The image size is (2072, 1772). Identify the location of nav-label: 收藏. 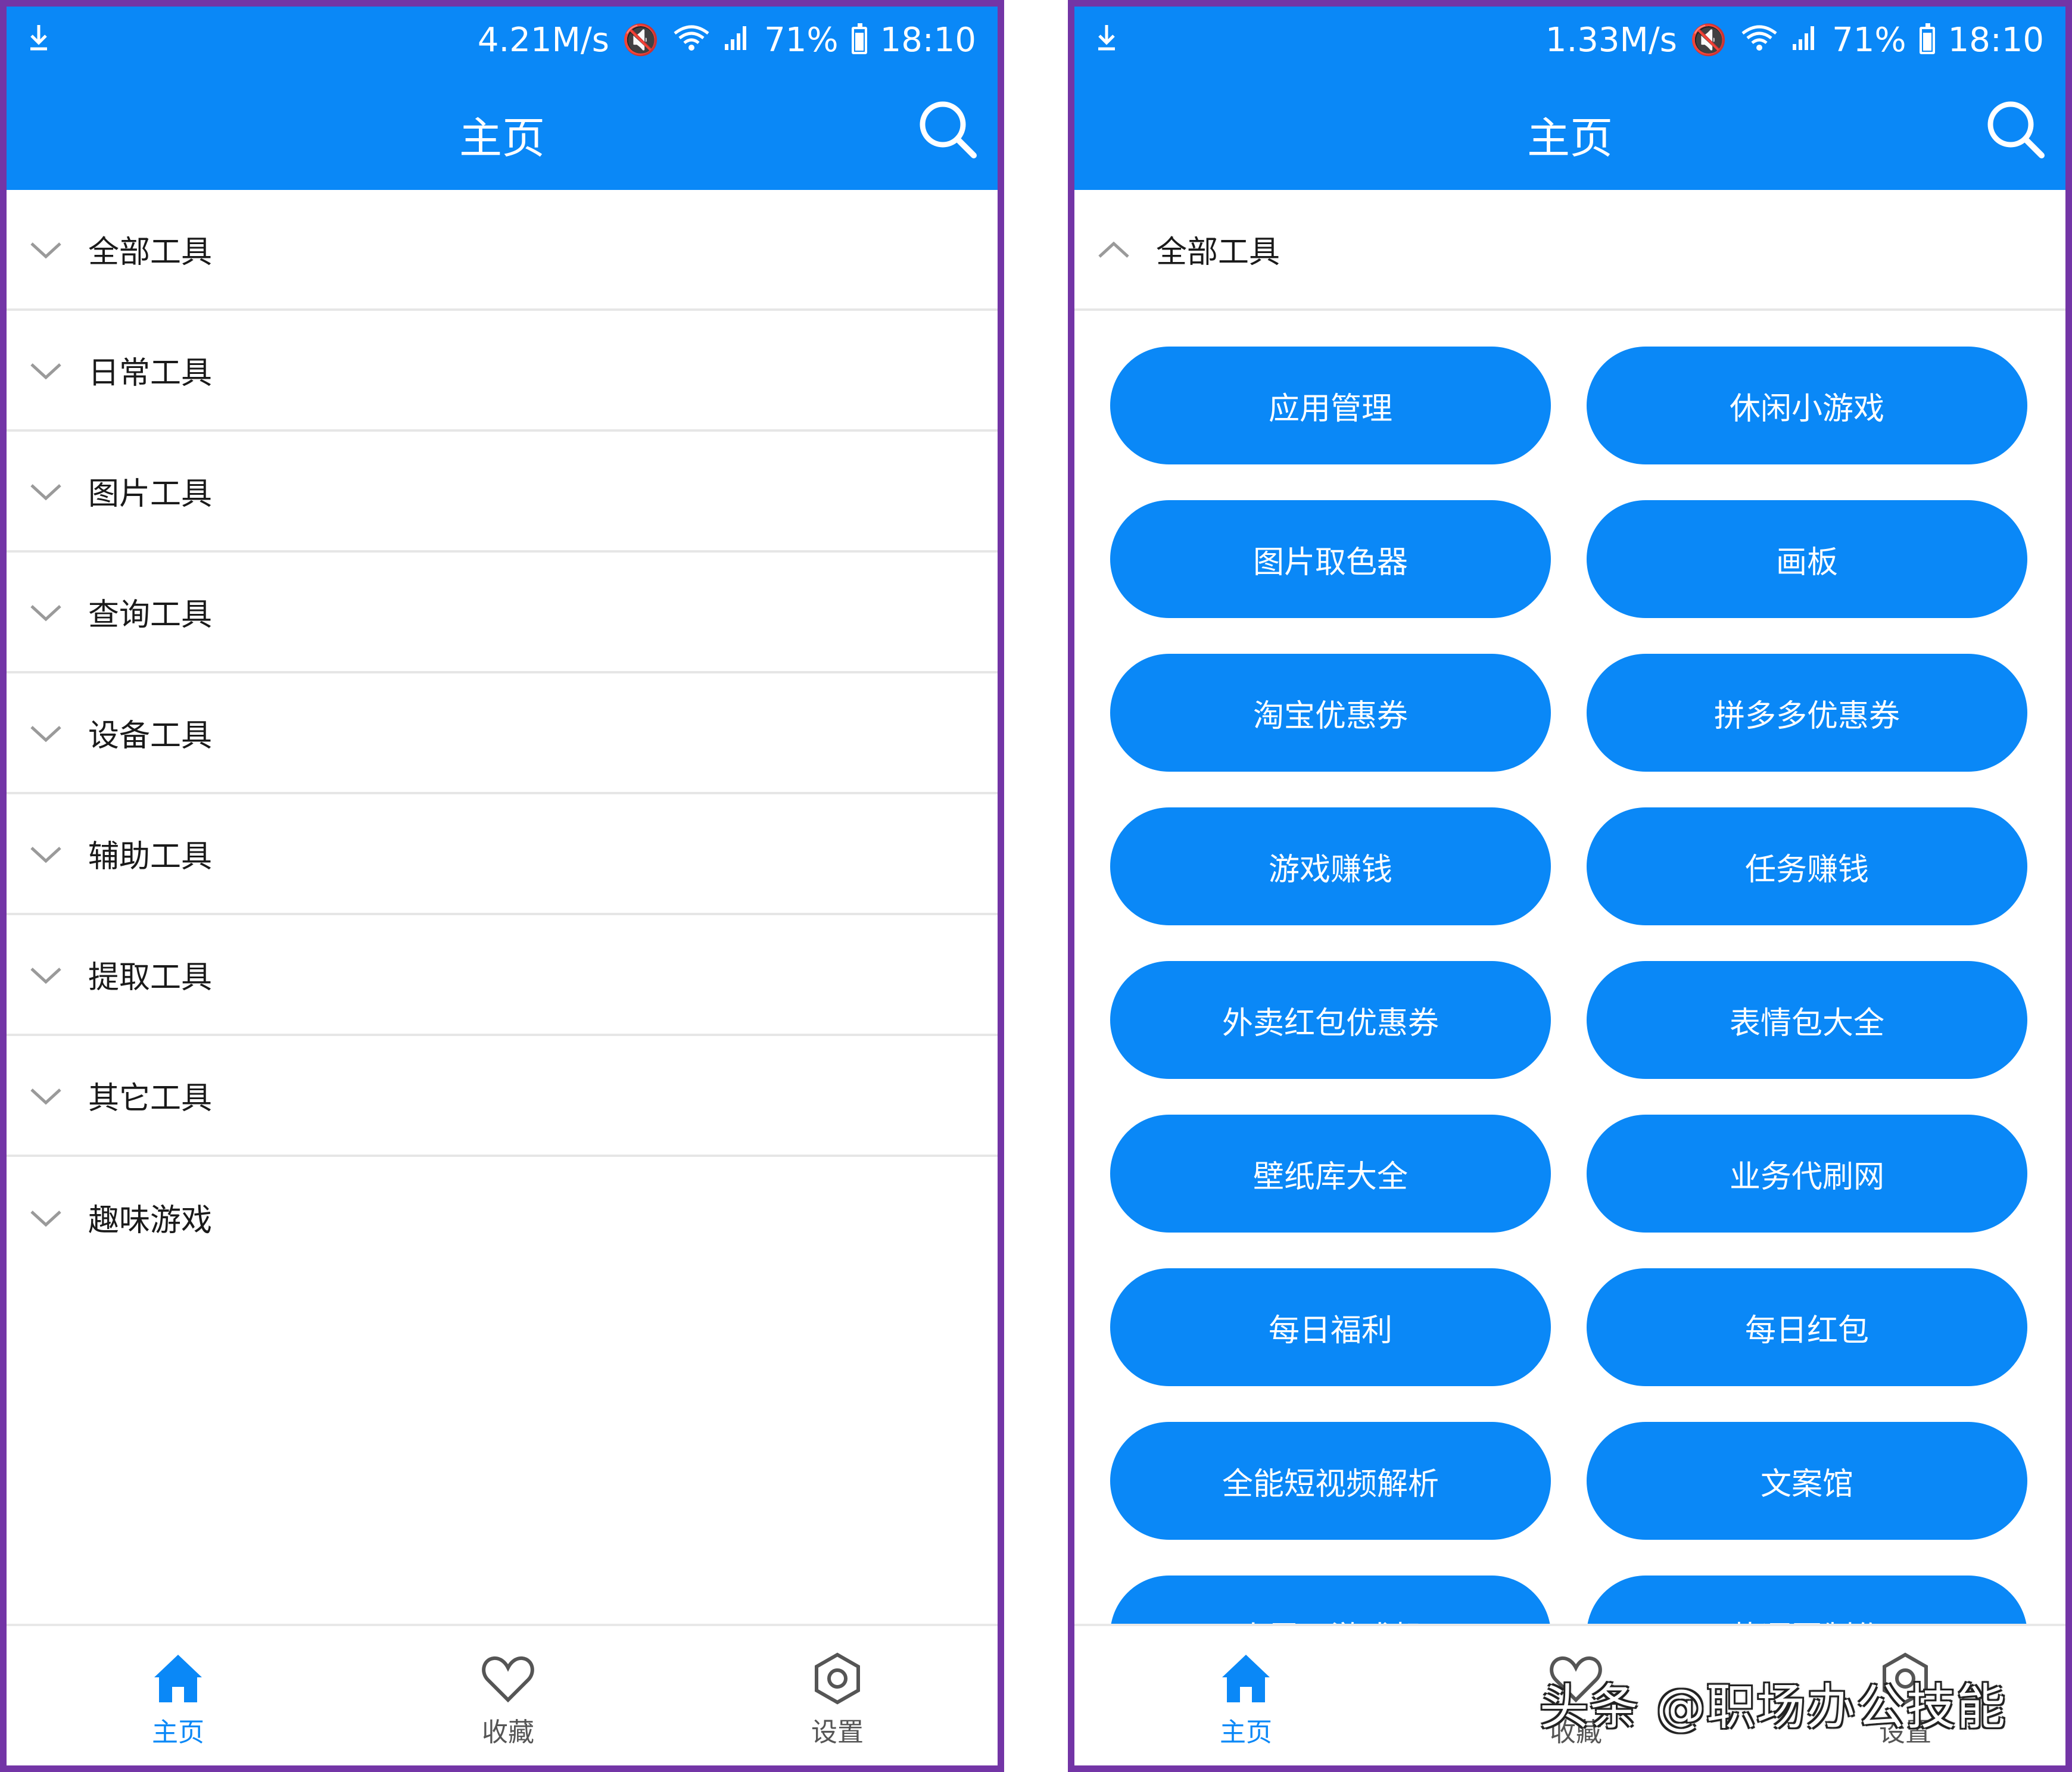
(508, 1732).